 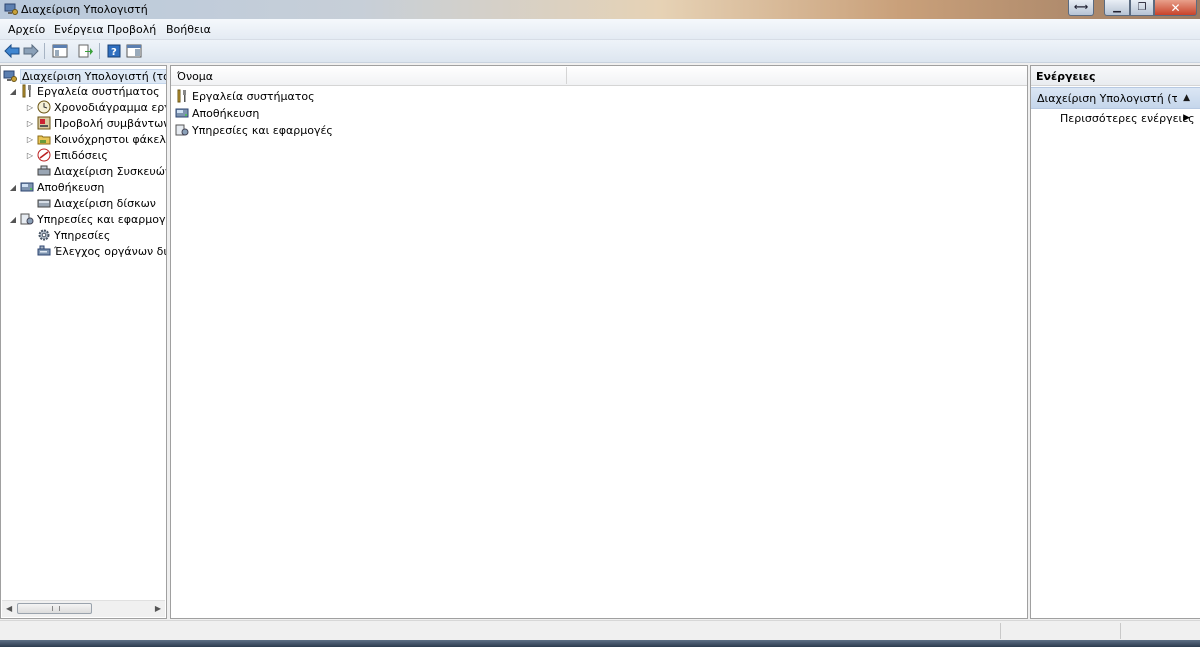 I want to click on tree-item-label: Χρονοδιάγραμμα εργασ, so click(x=110, y=107).